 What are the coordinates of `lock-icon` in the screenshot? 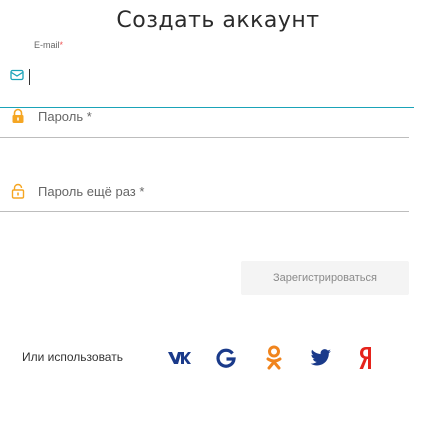 It's located at (18, 118).